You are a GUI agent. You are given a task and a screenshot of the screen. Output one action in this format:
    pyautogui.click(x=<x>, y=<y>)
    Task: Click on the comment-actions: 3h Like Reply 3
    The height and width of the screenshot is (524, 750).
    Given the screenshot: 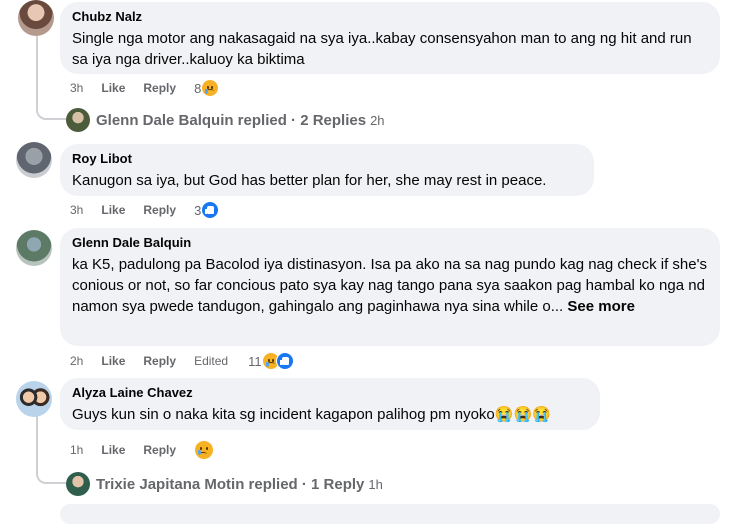 What is the action you would take?
    pyautogui.click(x=145, y=210)
    